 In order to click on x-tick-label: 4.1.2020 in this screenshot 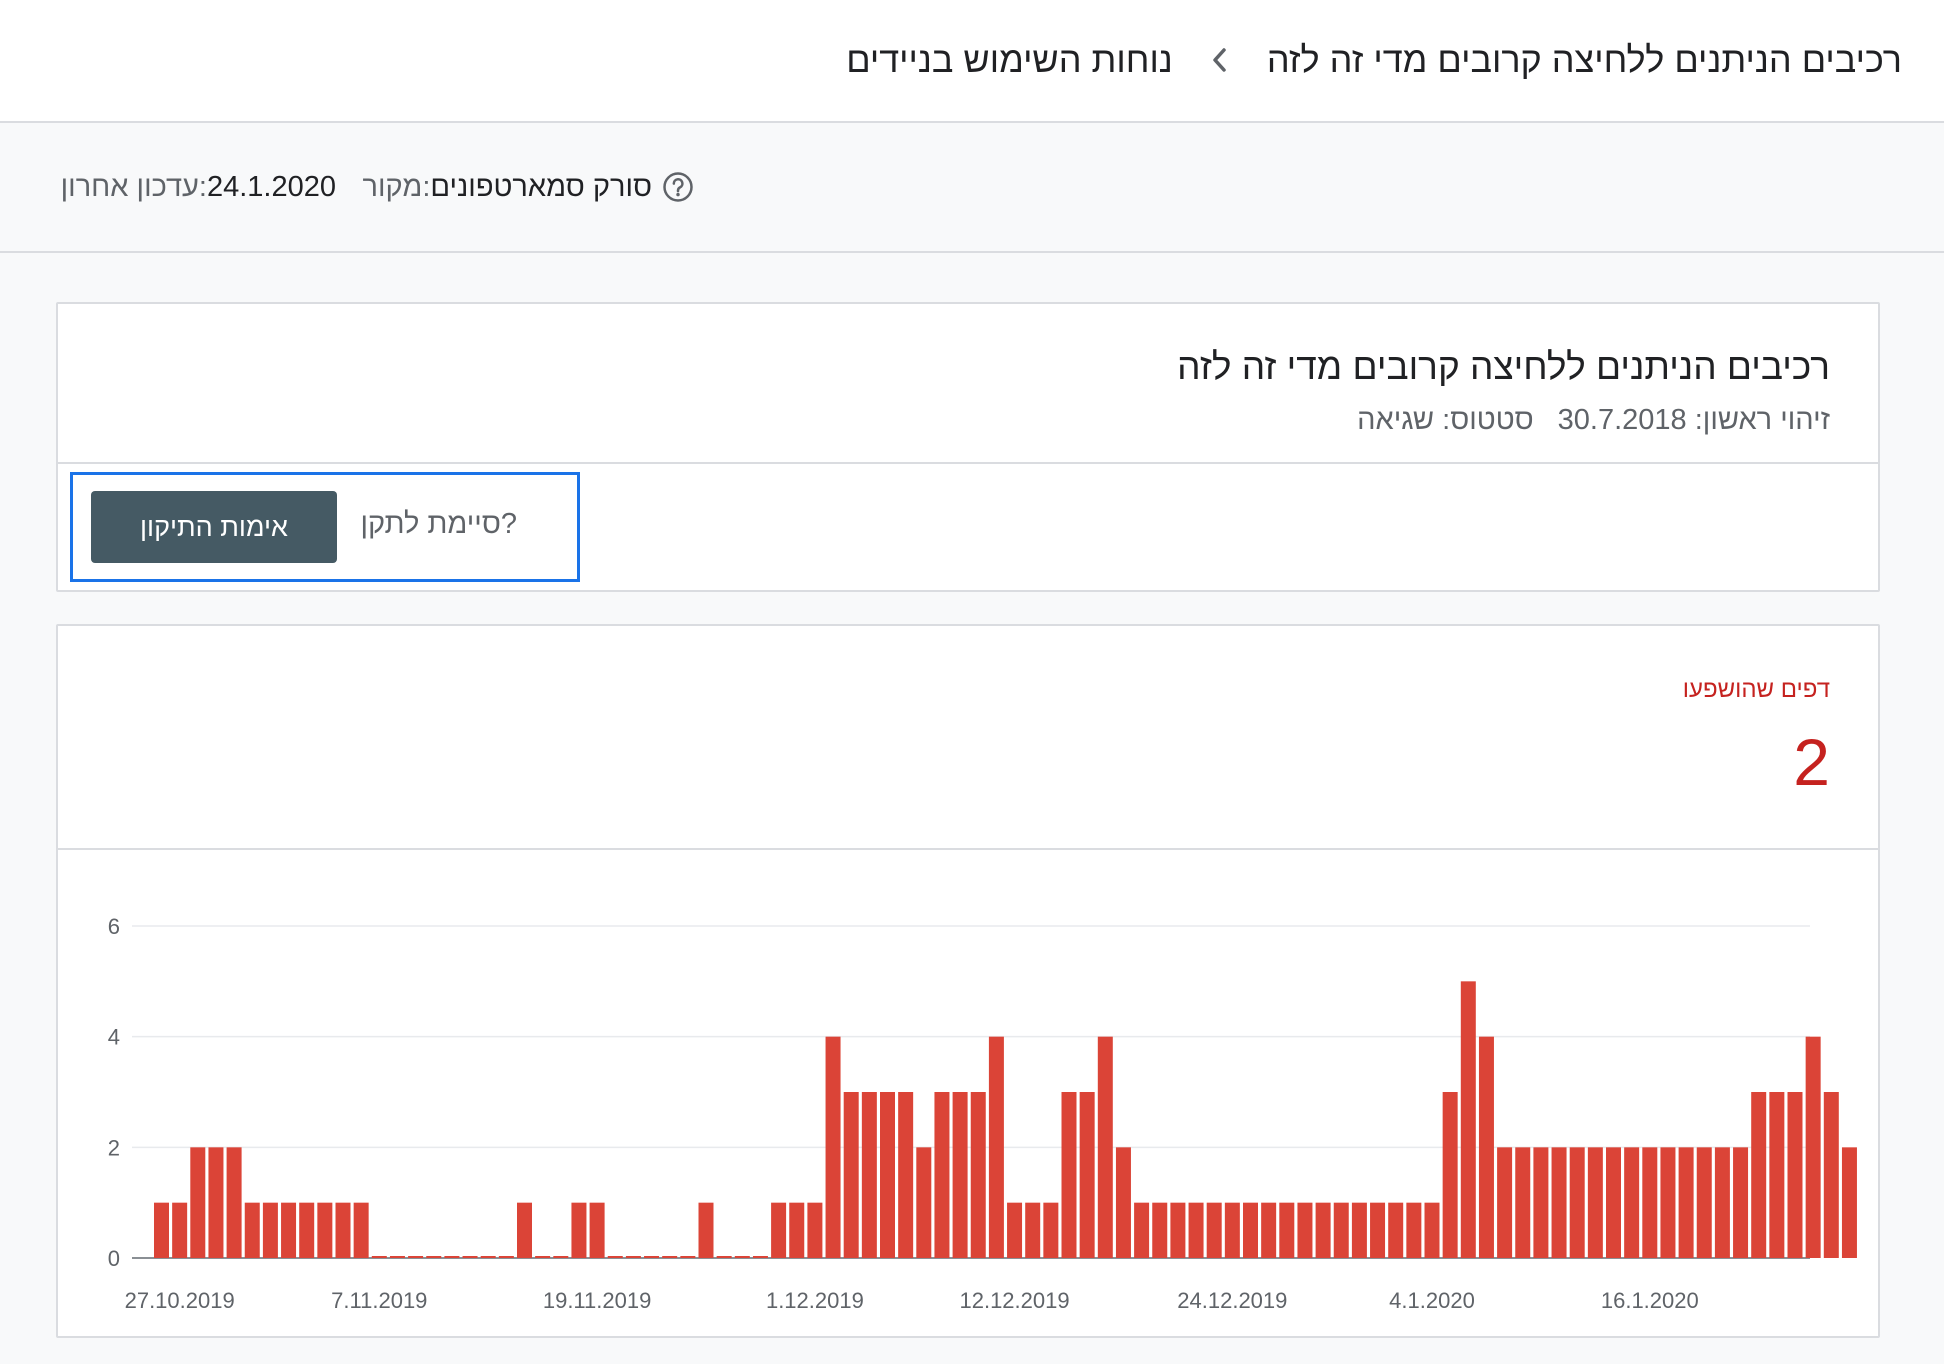, I will do `click(1432, 1300)`.